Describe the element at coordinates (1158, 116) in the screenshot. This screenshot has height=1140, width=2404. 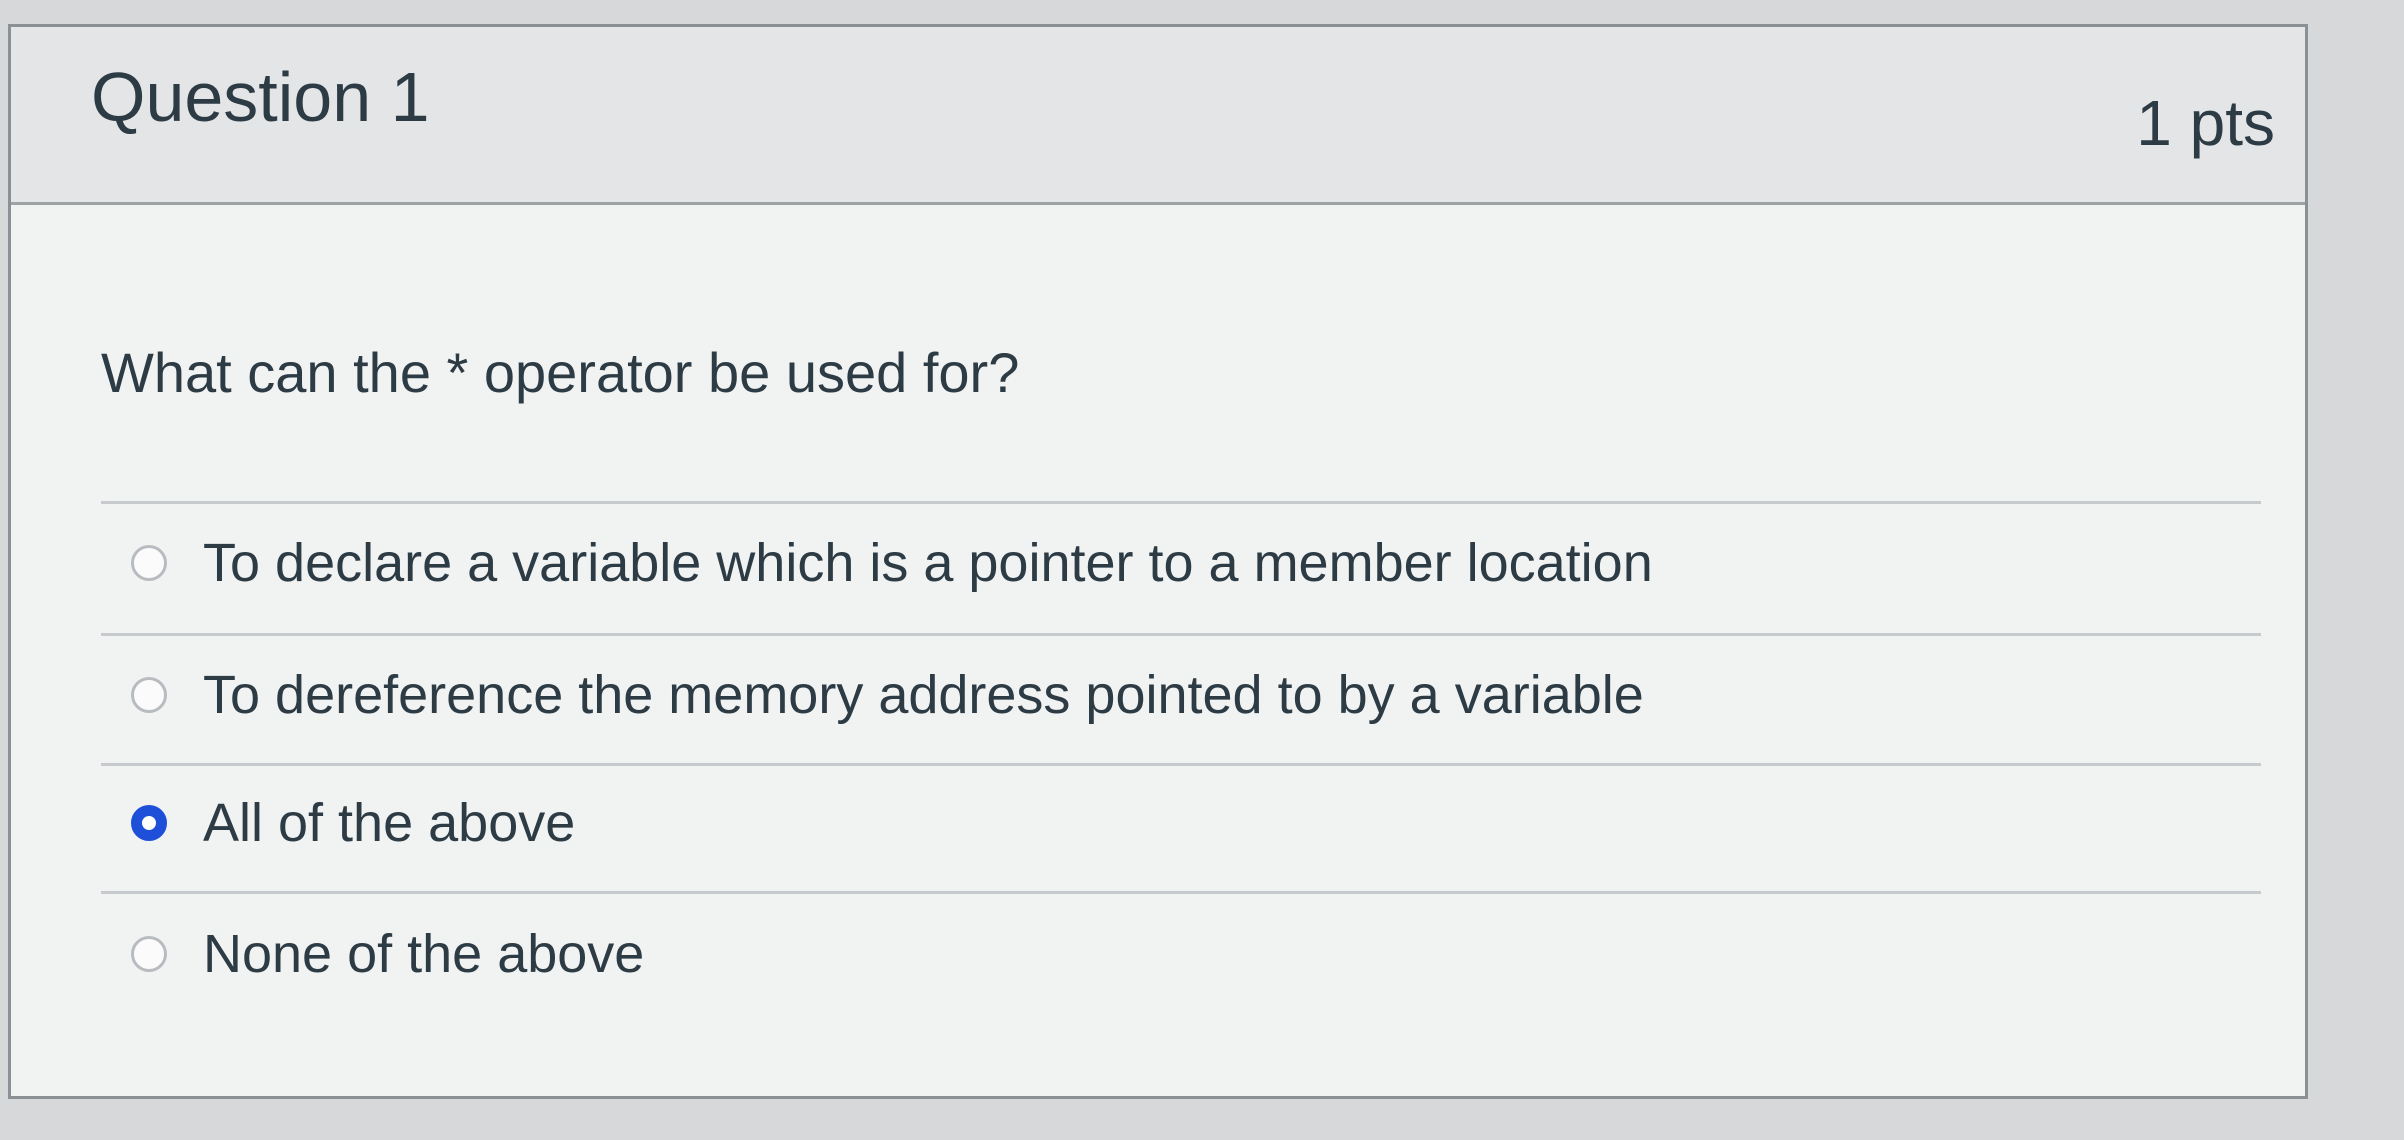
I see `question-header: Question 1 1 pts` at that location.